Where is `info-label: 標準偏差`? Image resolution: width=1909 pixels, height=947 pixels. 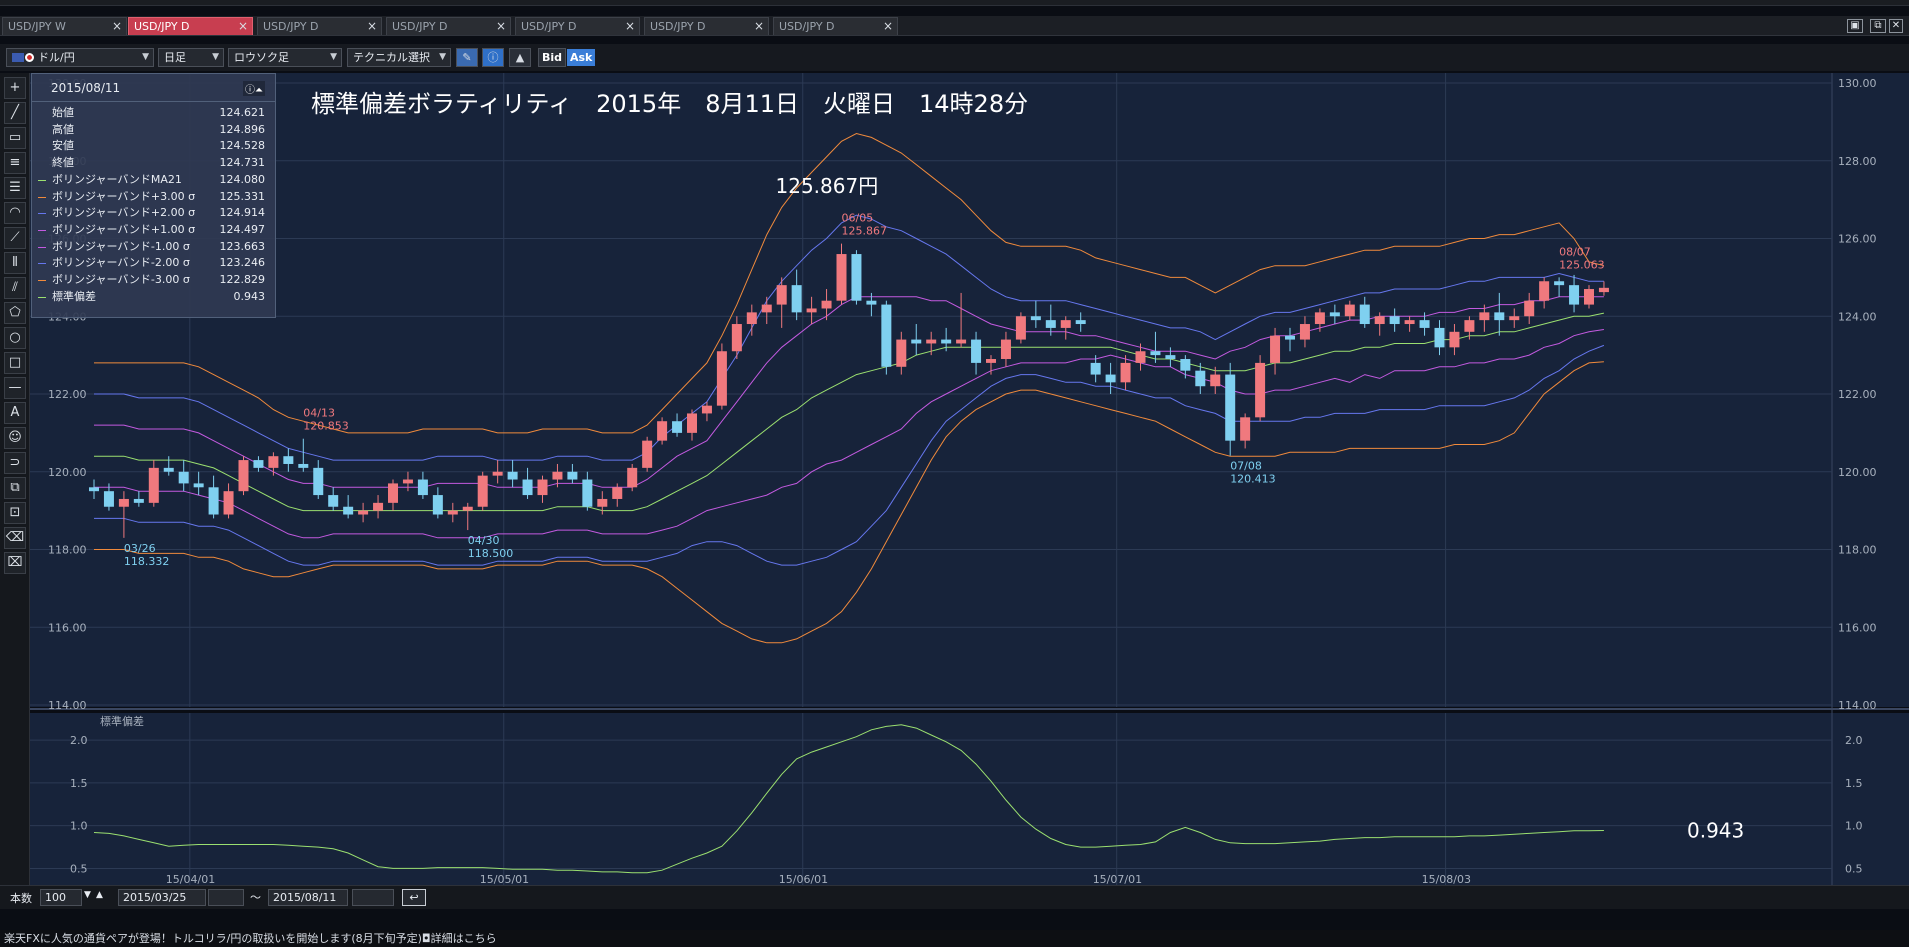 info-label: 標準偏差 is located at coordinates (74, 296).